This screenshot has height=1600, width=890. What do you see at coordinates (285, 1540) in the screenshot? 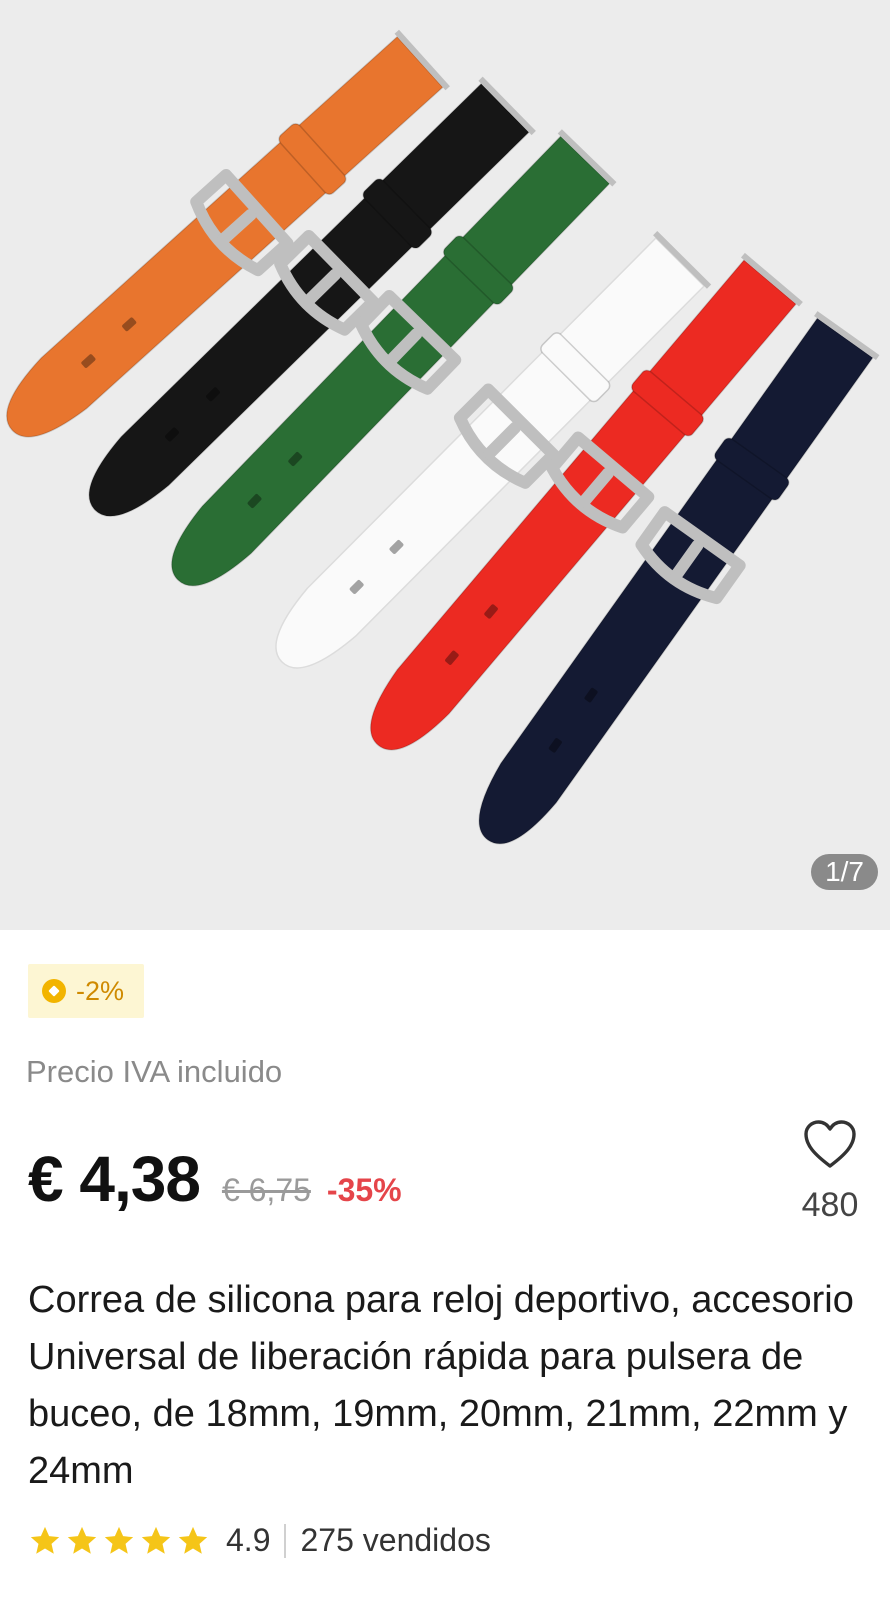
I see `divider` at bounding box center [285, 1540].